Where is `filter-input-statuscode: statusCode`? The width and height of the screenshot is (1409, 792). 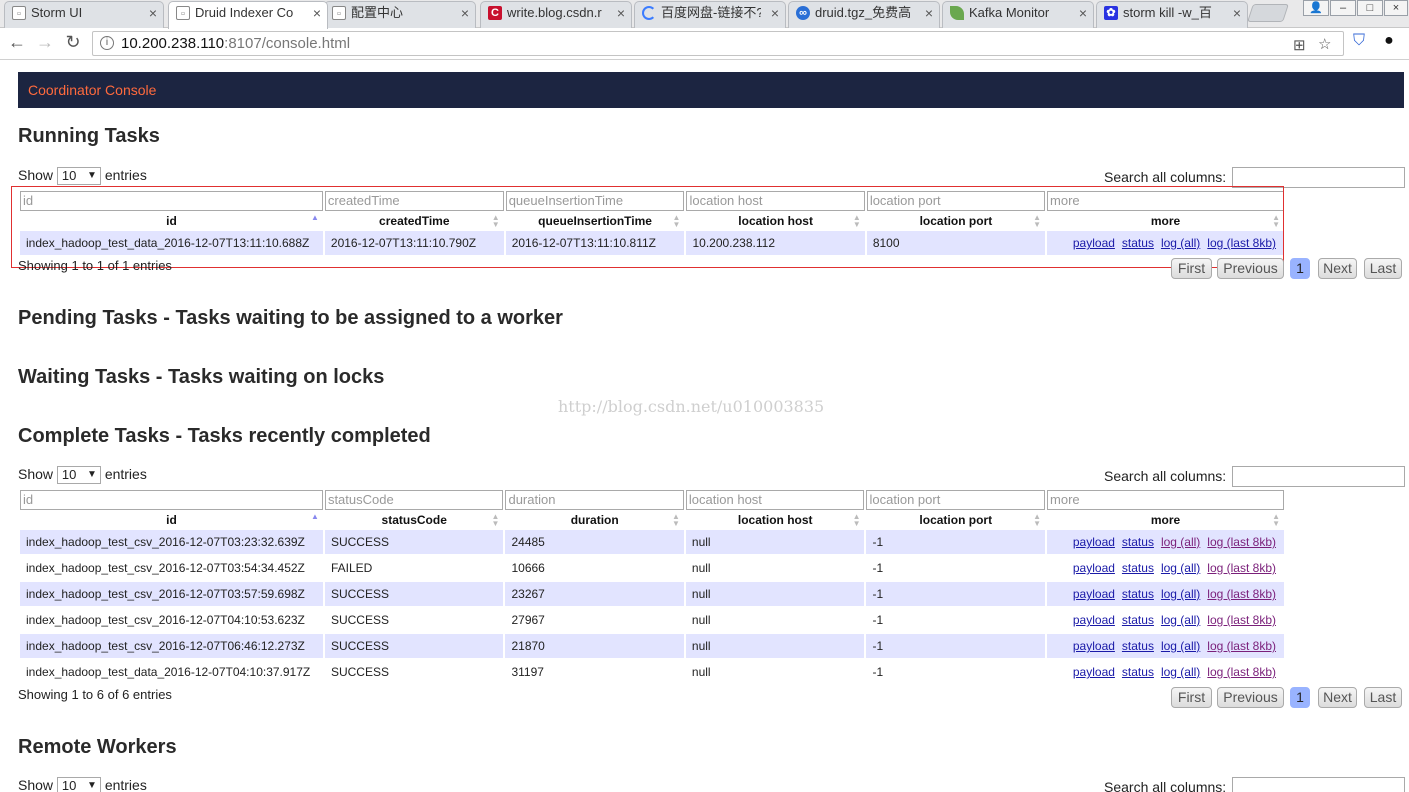 filter-input-statuscode: statusCode is located at coordinates (414, 500).